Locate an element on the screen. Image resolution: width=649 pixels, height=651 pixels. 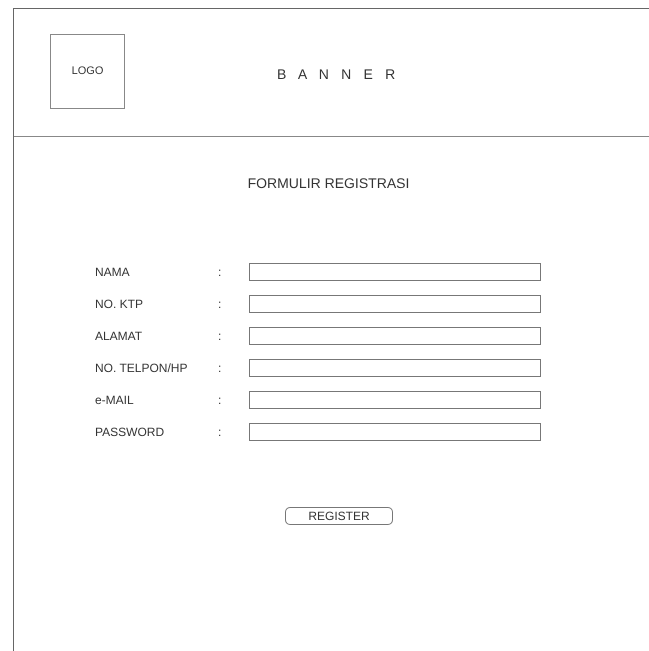
field-label: NO. KTP is located at coordinates (119, 304).